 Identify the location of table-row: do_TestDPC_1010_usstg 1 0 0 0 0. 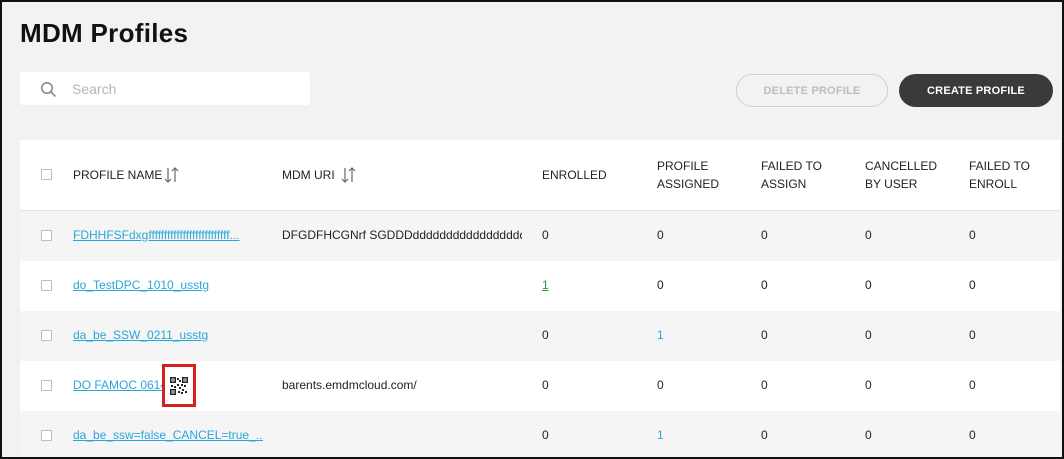
(540, 286).